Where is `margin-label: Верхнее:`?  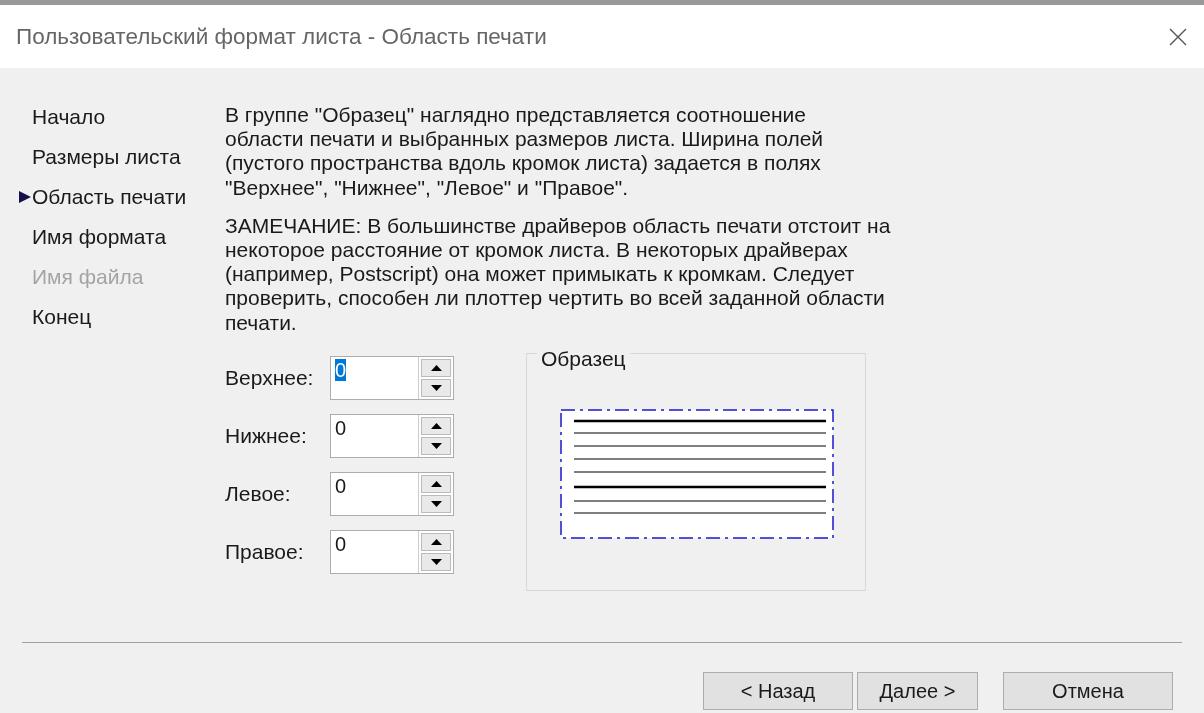 margin-label: Верхнее: is located at coordinates (270, 378).